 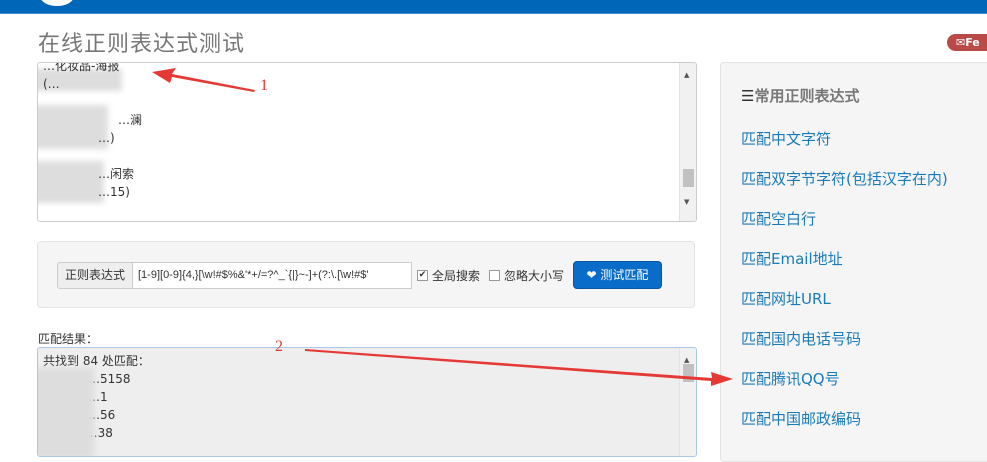 I want to click on annotation-label-2: 2, so click(x=279, y=346).